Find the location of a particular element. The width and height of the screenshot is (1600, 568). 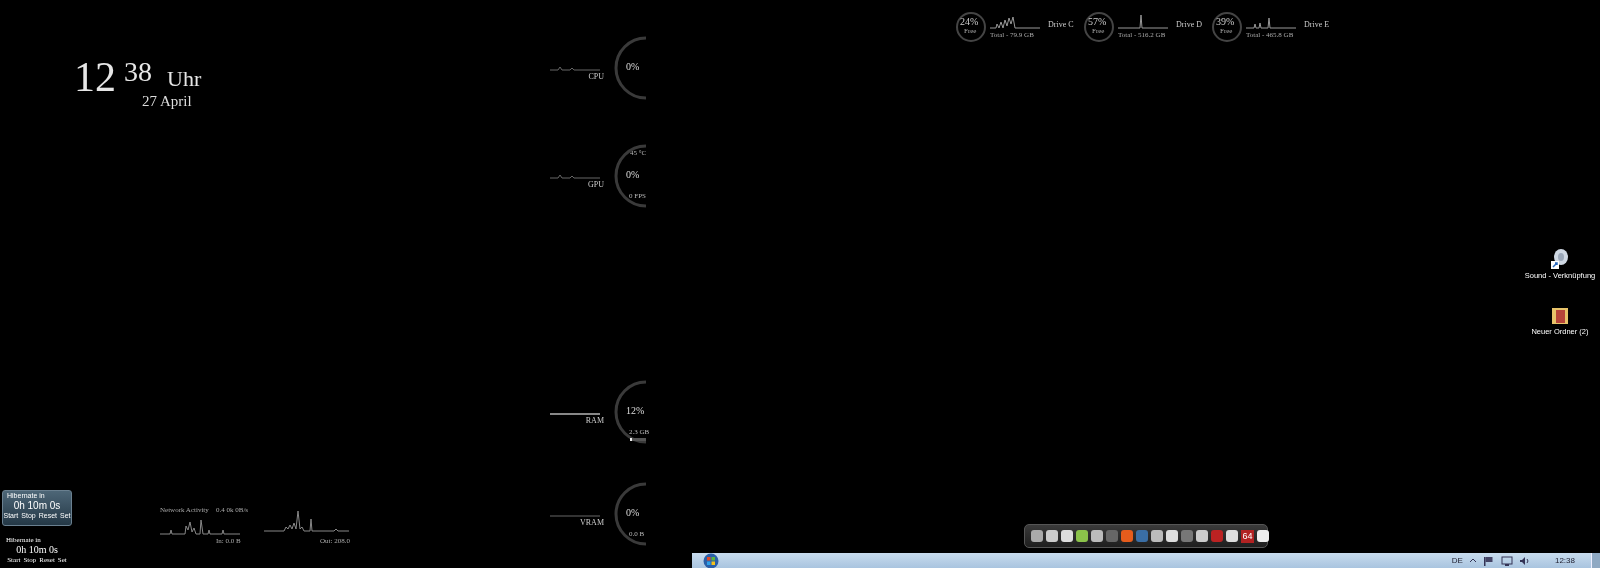

network-icon is located at coordinates (1506, 560).